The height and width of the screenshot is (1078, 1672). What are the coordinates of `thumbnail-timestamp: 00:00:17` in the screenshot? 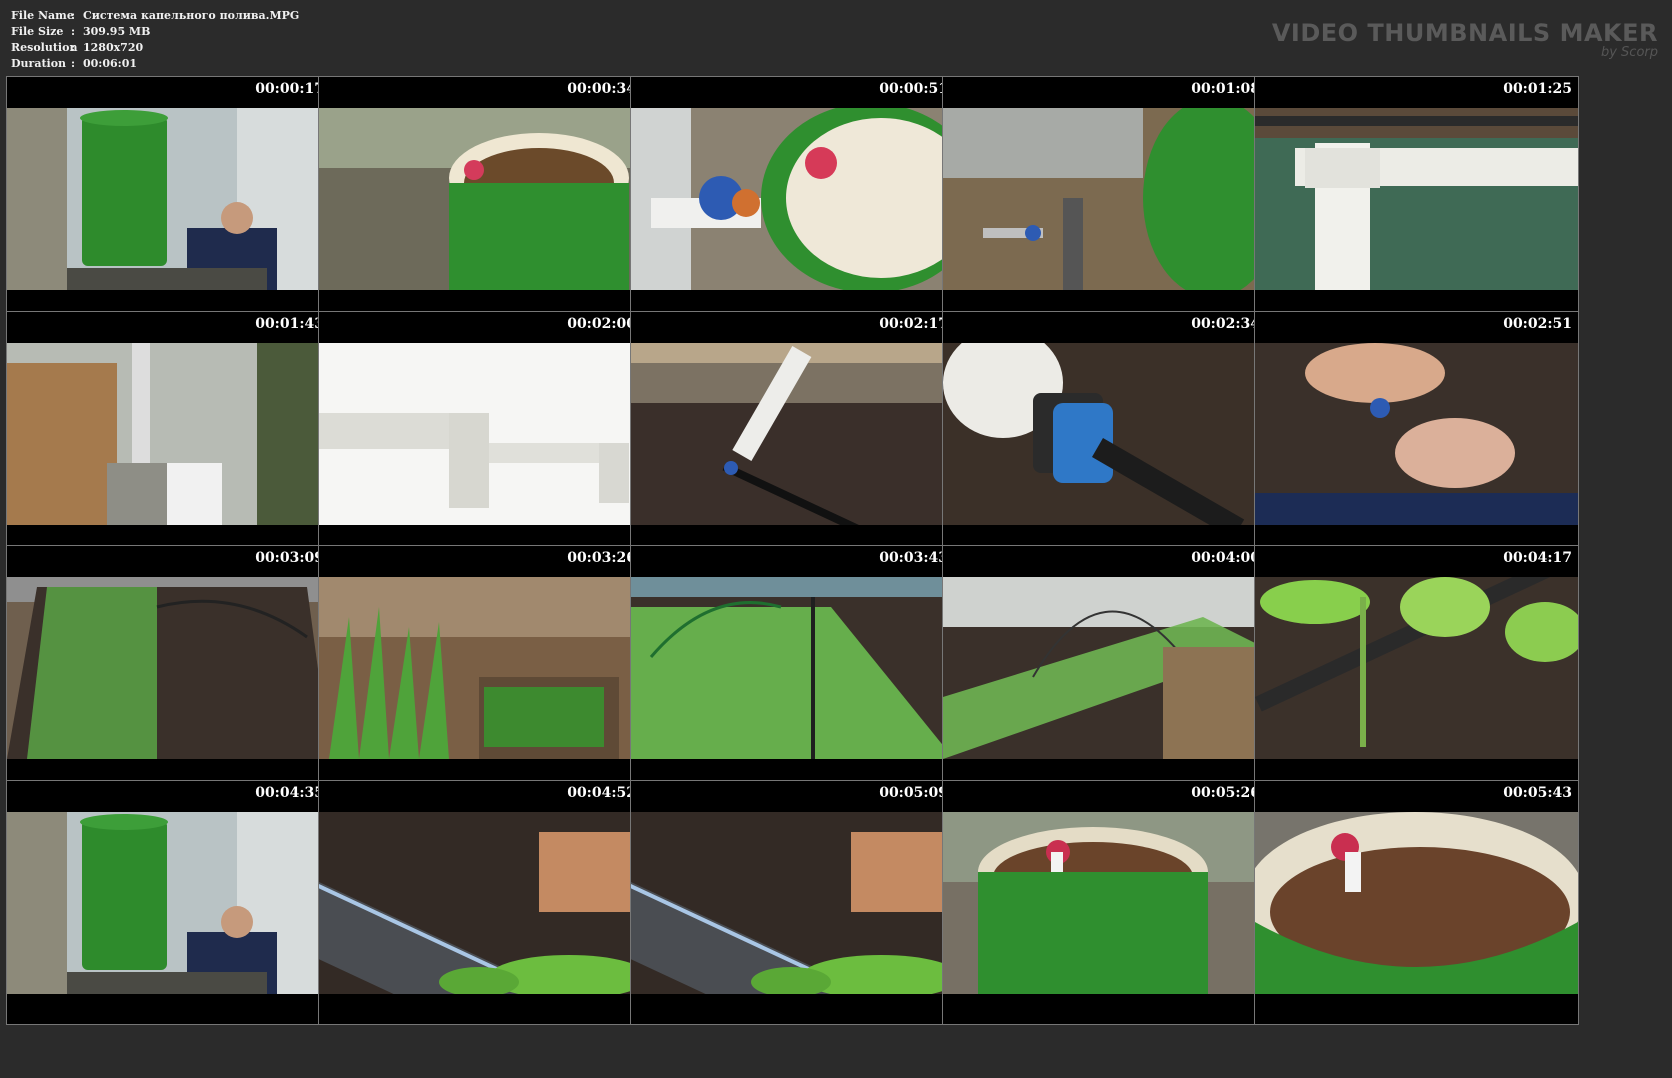 It's located at (289, 89).